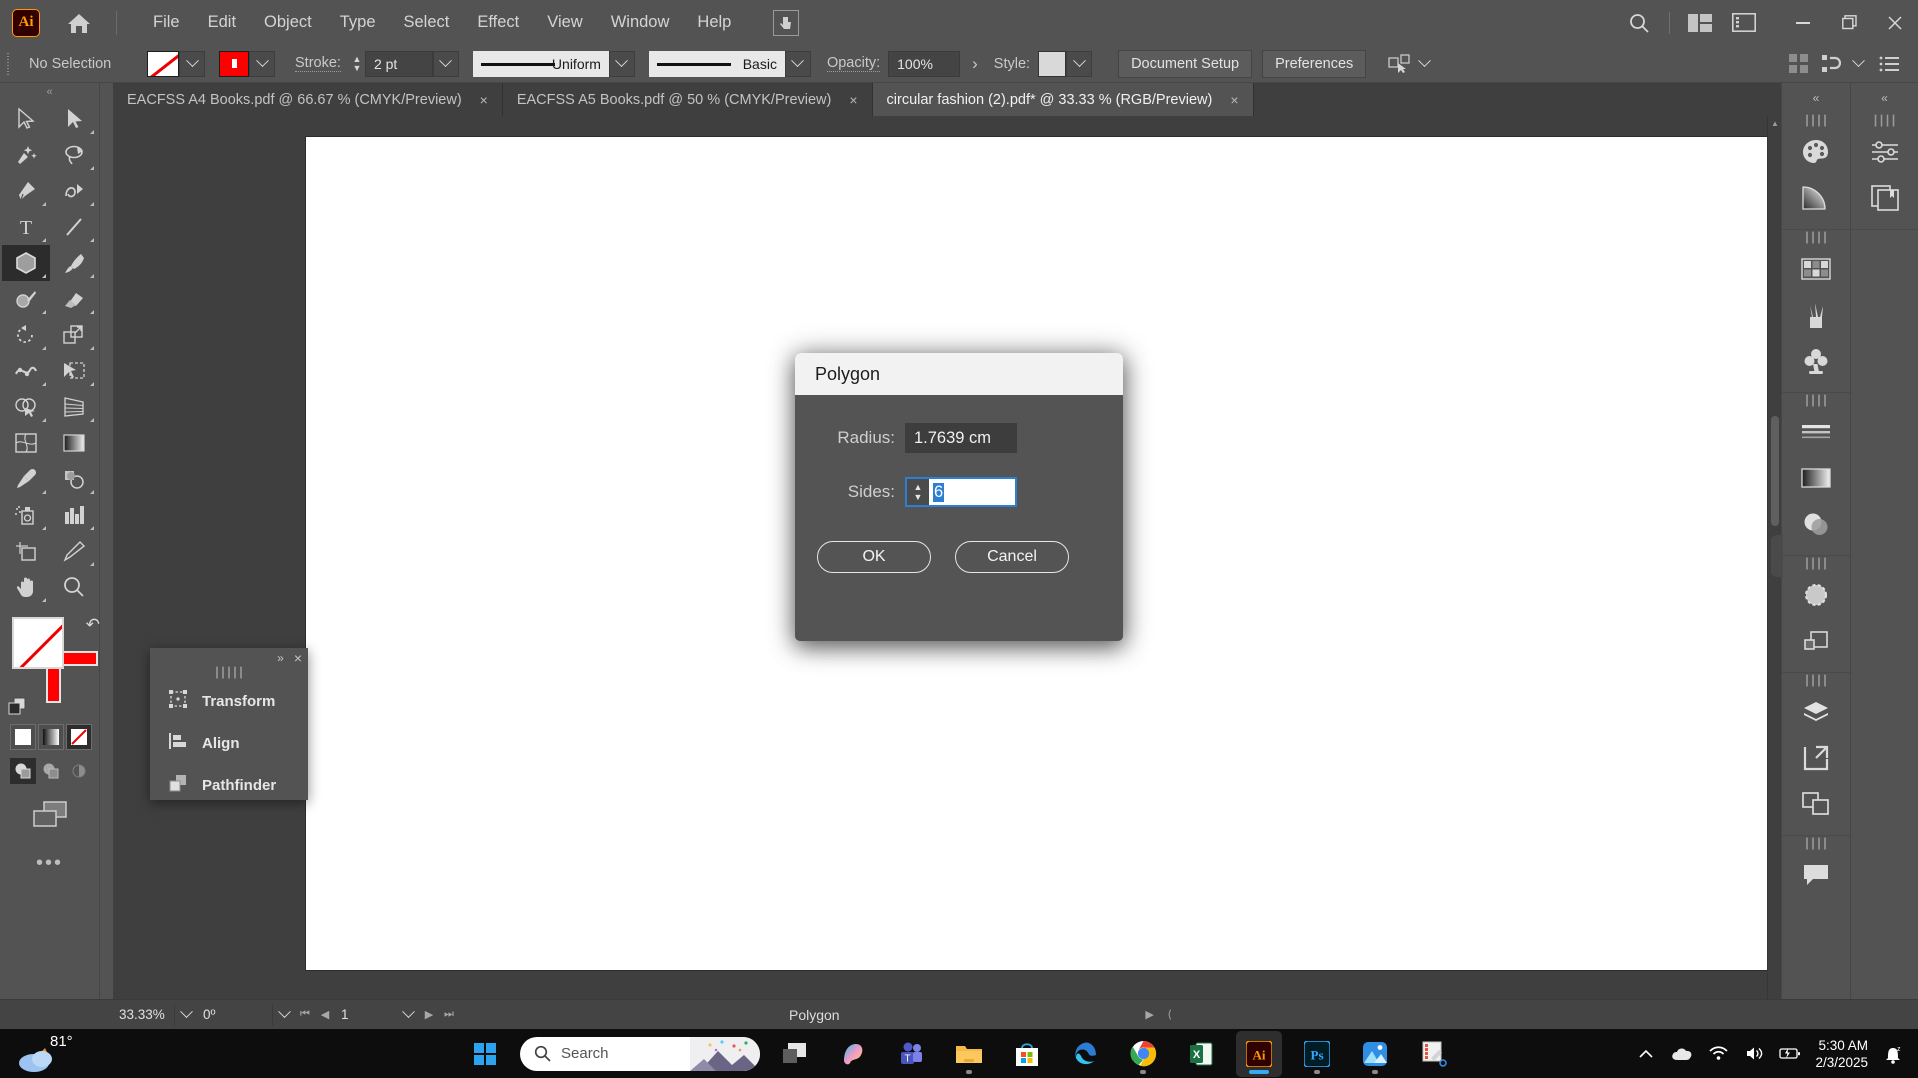 The width and height of the screenshot is (1918, 1078). I want to click on menu-view: View, so click(564, 22).